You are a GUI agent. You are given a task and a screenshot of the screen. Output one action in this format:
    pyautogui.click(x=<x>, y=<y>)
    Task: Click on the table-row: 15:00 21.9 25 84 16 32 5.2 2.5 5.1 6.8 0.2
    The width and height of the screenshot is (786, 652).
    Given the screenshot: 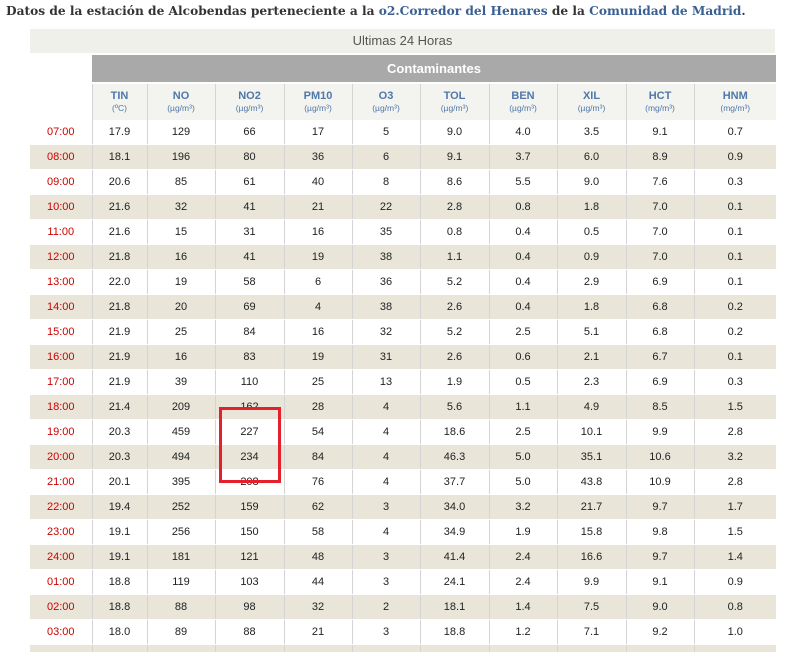 What is the action you would take?
    pyautogui.click(x=403, y=332)
    